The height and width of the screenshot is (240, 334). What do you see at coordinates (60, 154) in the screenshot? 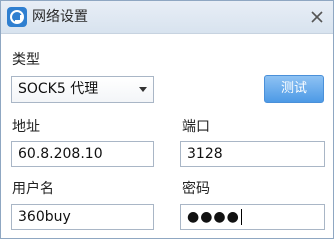
I see `address-value: 60.8.208.10` at bounding box center [60, 154].